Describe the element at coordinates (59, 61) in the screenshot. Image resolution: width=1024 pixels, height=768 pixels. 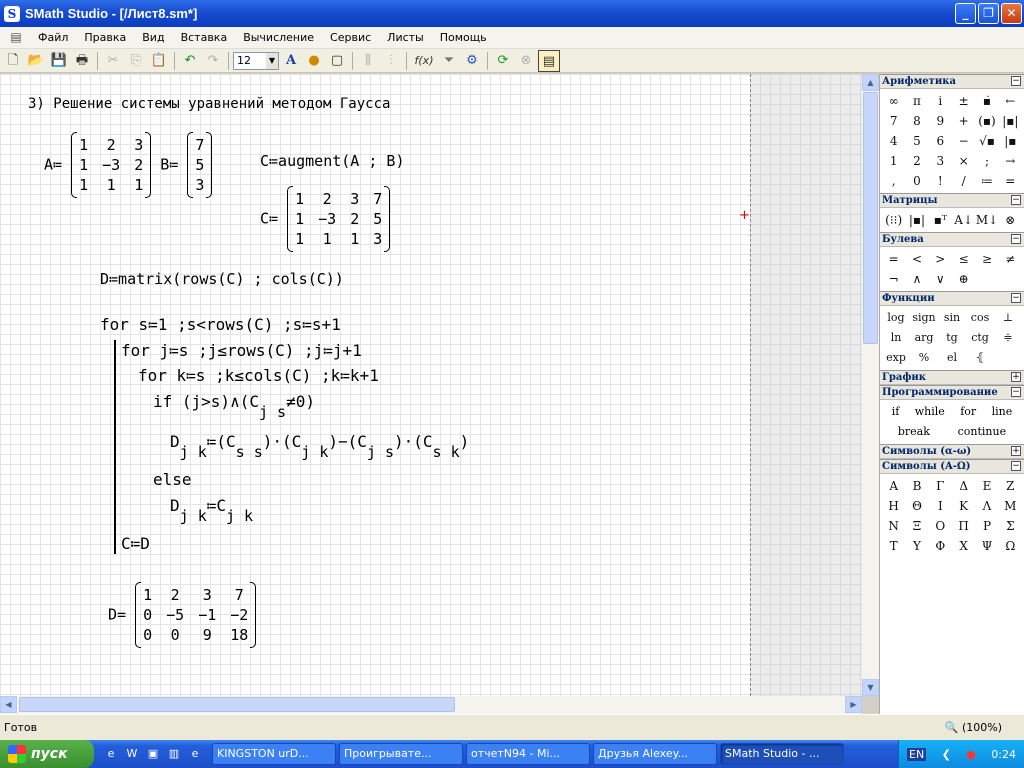
I see `save-icon: 💾` at that location.